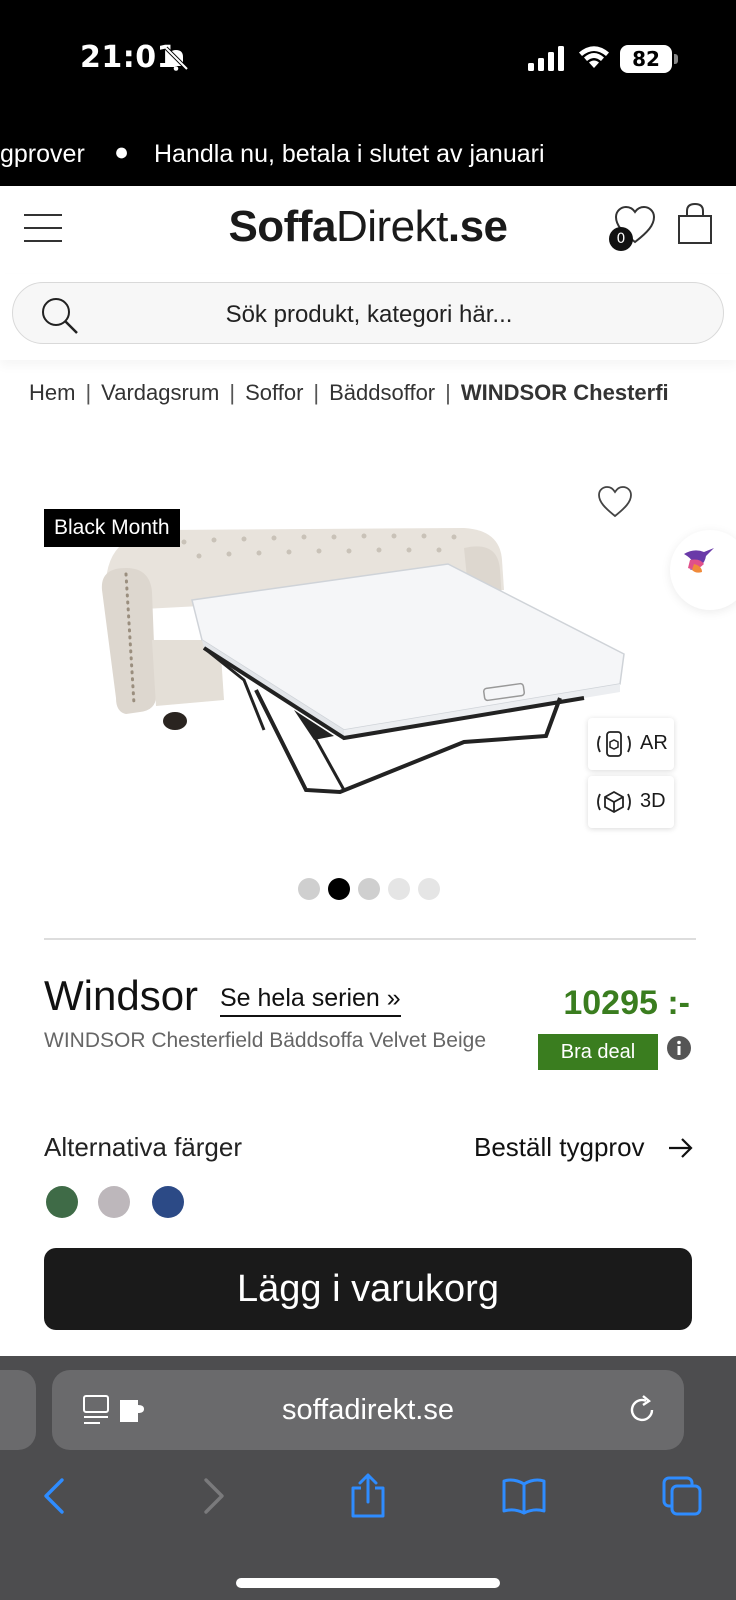 The image size is (736, 1600). I want to click on breadcrumb-item-vardagsrum: Vardagsrum, so click(160, 392).